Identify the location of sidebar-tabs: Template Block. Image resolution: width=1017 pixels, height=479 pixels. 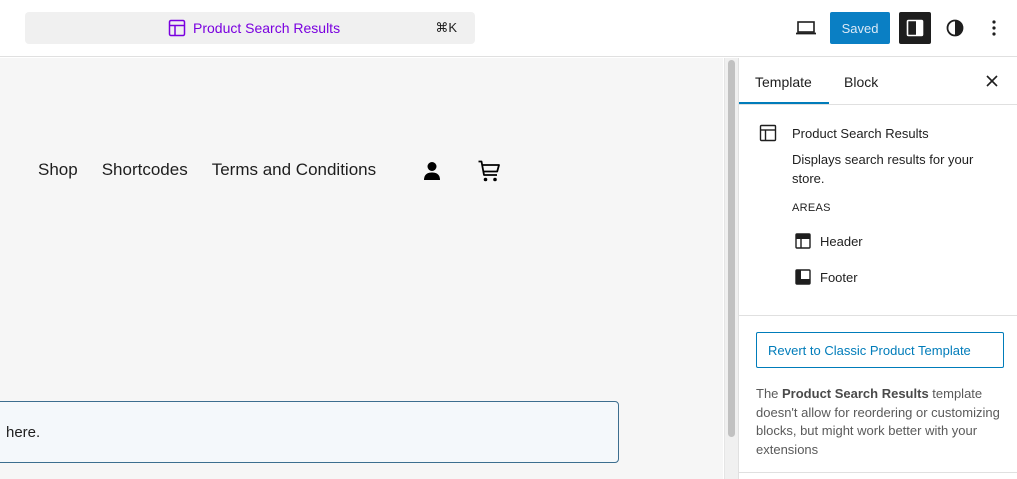
(878, 81).